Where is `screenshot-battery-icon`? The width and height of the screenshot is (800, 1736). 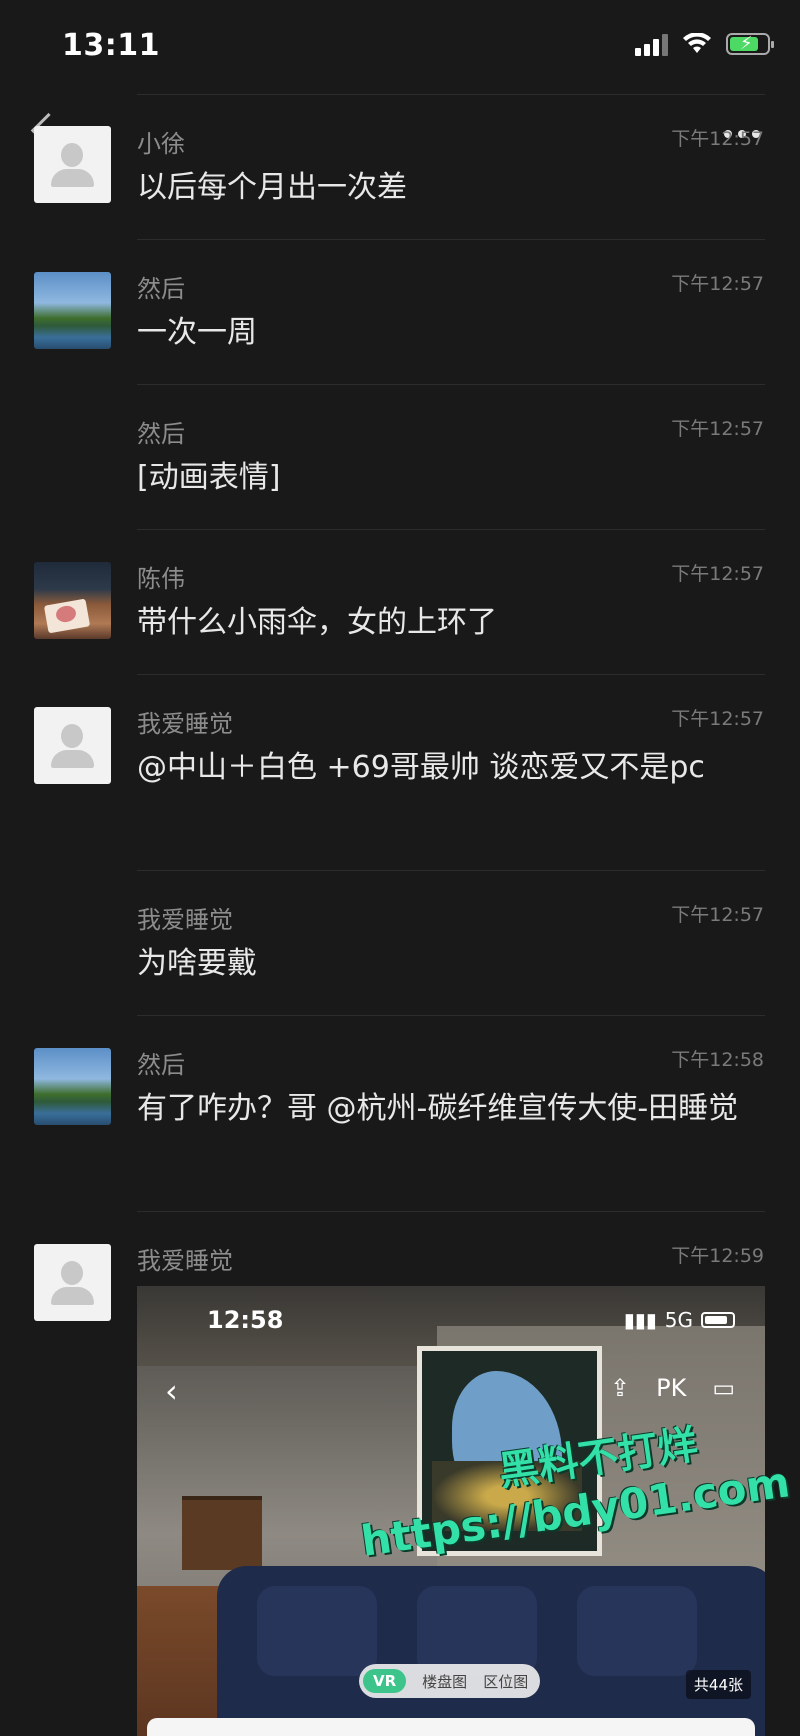 screenshot-battery-icon is located at coordinates (718, 1320).